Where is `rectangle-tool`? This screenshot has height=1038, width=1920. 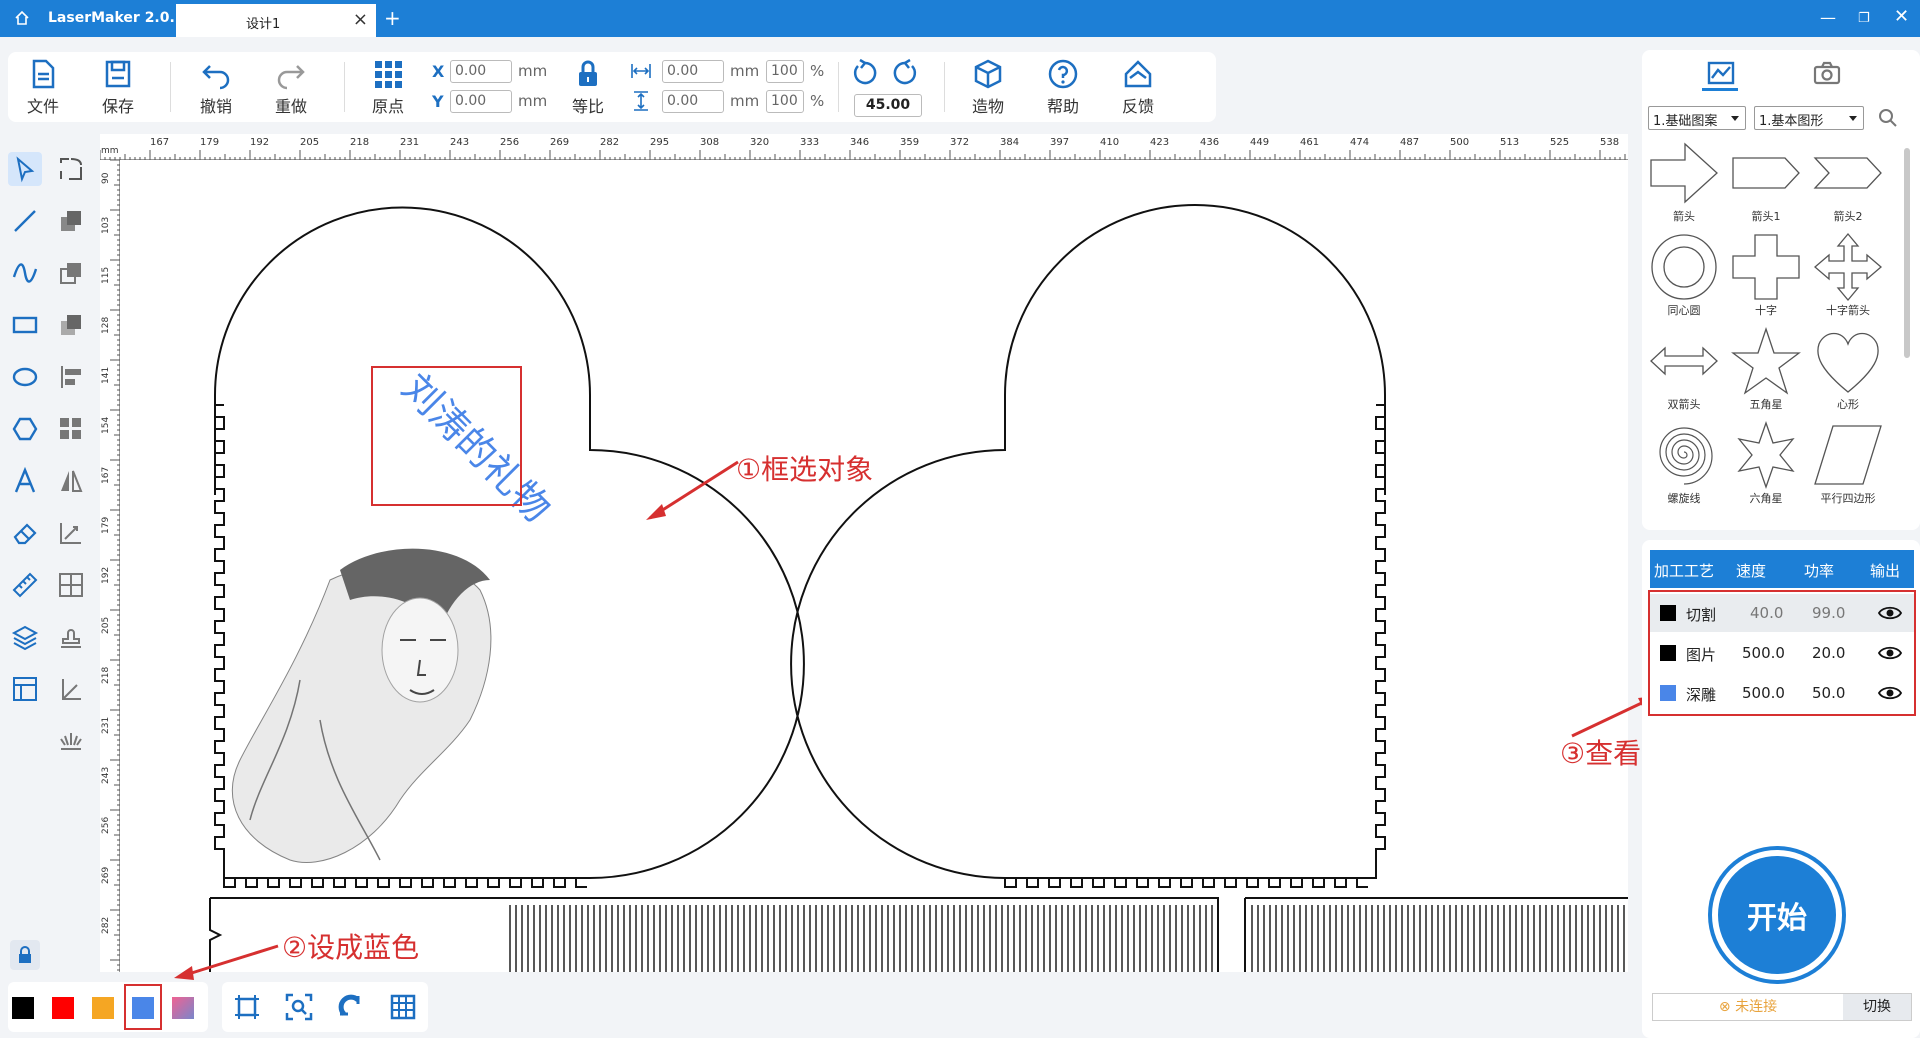 rectangle-tool is located at coordinates (25, 325).